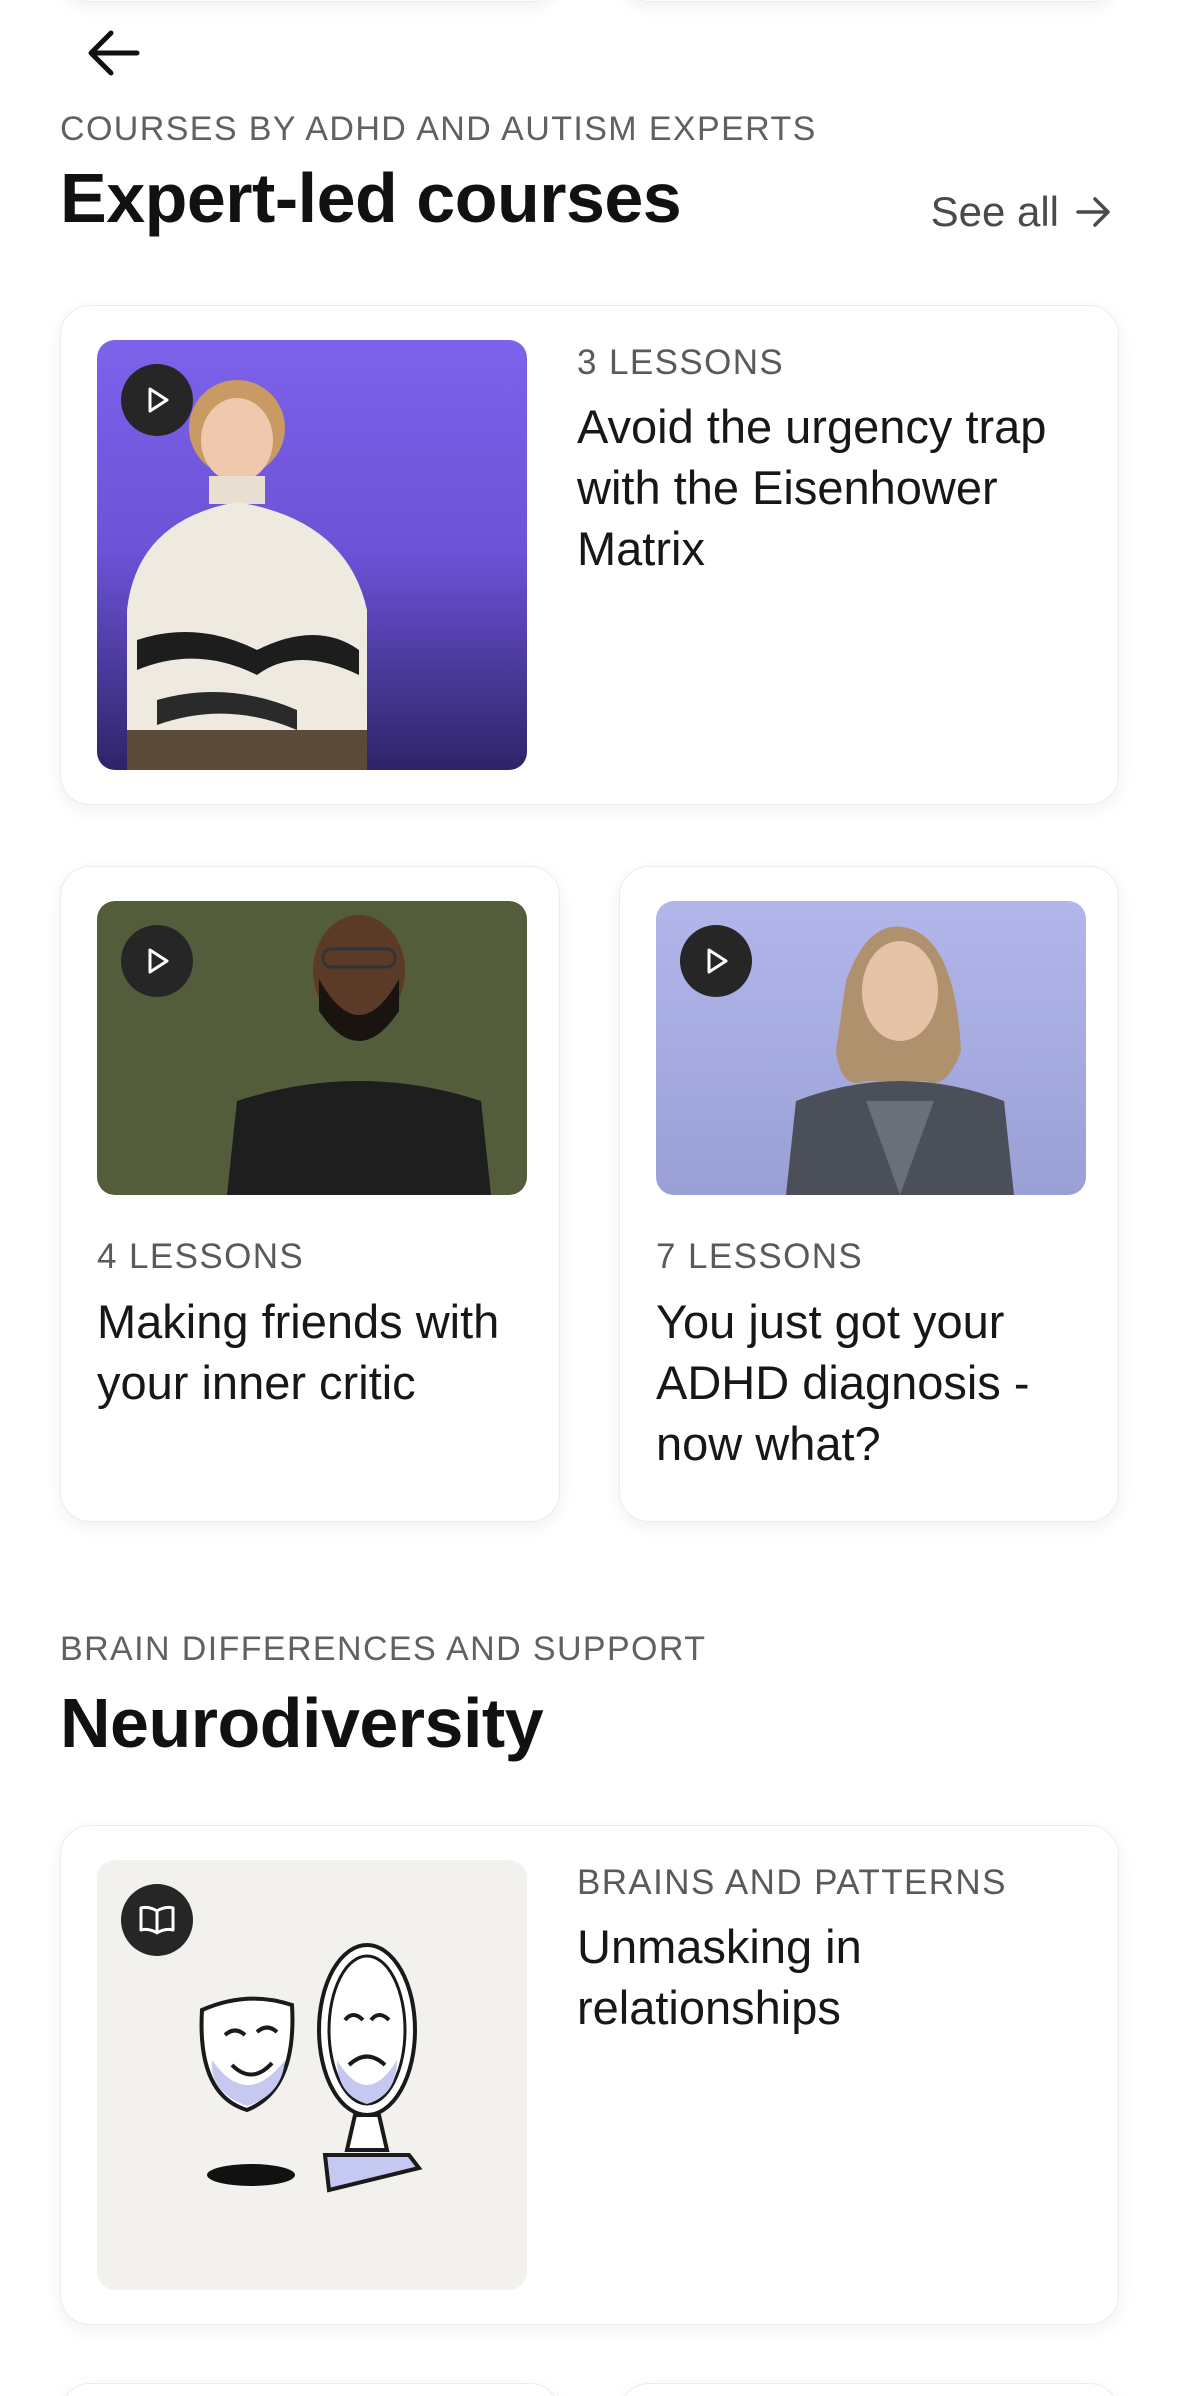 The height and width of the screenshot is (2396, 1179). I want to click on article-thumbnail, so click(312, 2075).